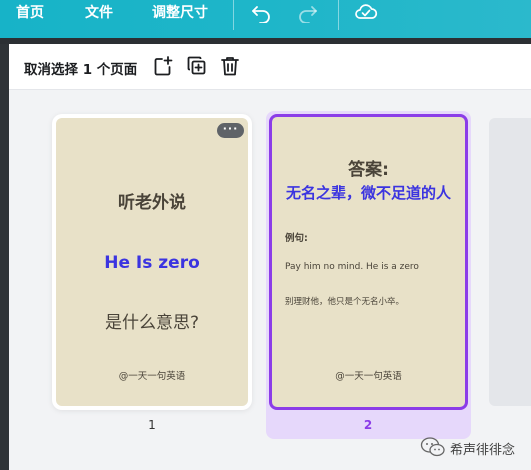 This screenshot has width=531, height=470. What do you see at coordinates (368, 425) in the screenshot?
I see `page-number-2: 2` at bounding box center [368, 425].